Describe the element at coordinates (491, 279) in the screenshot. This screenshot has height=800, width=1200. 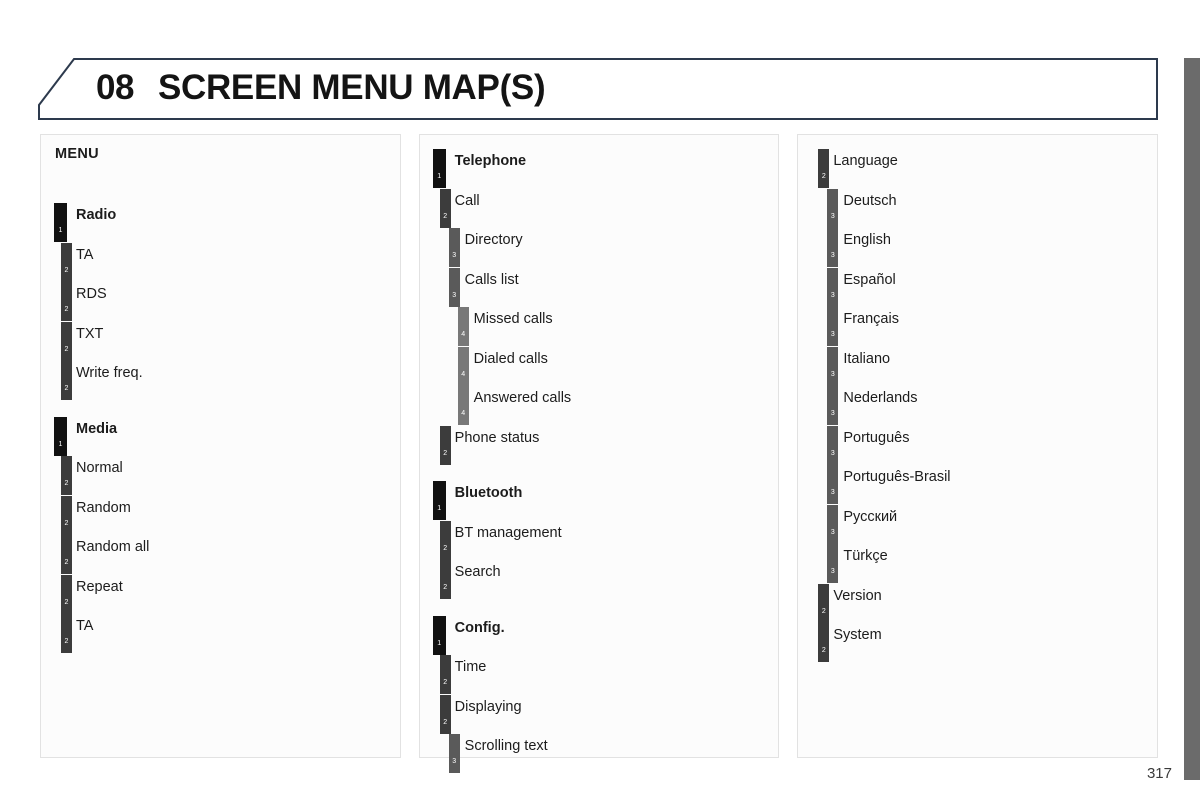
I see `menu-item-label: Calls list` at that location.